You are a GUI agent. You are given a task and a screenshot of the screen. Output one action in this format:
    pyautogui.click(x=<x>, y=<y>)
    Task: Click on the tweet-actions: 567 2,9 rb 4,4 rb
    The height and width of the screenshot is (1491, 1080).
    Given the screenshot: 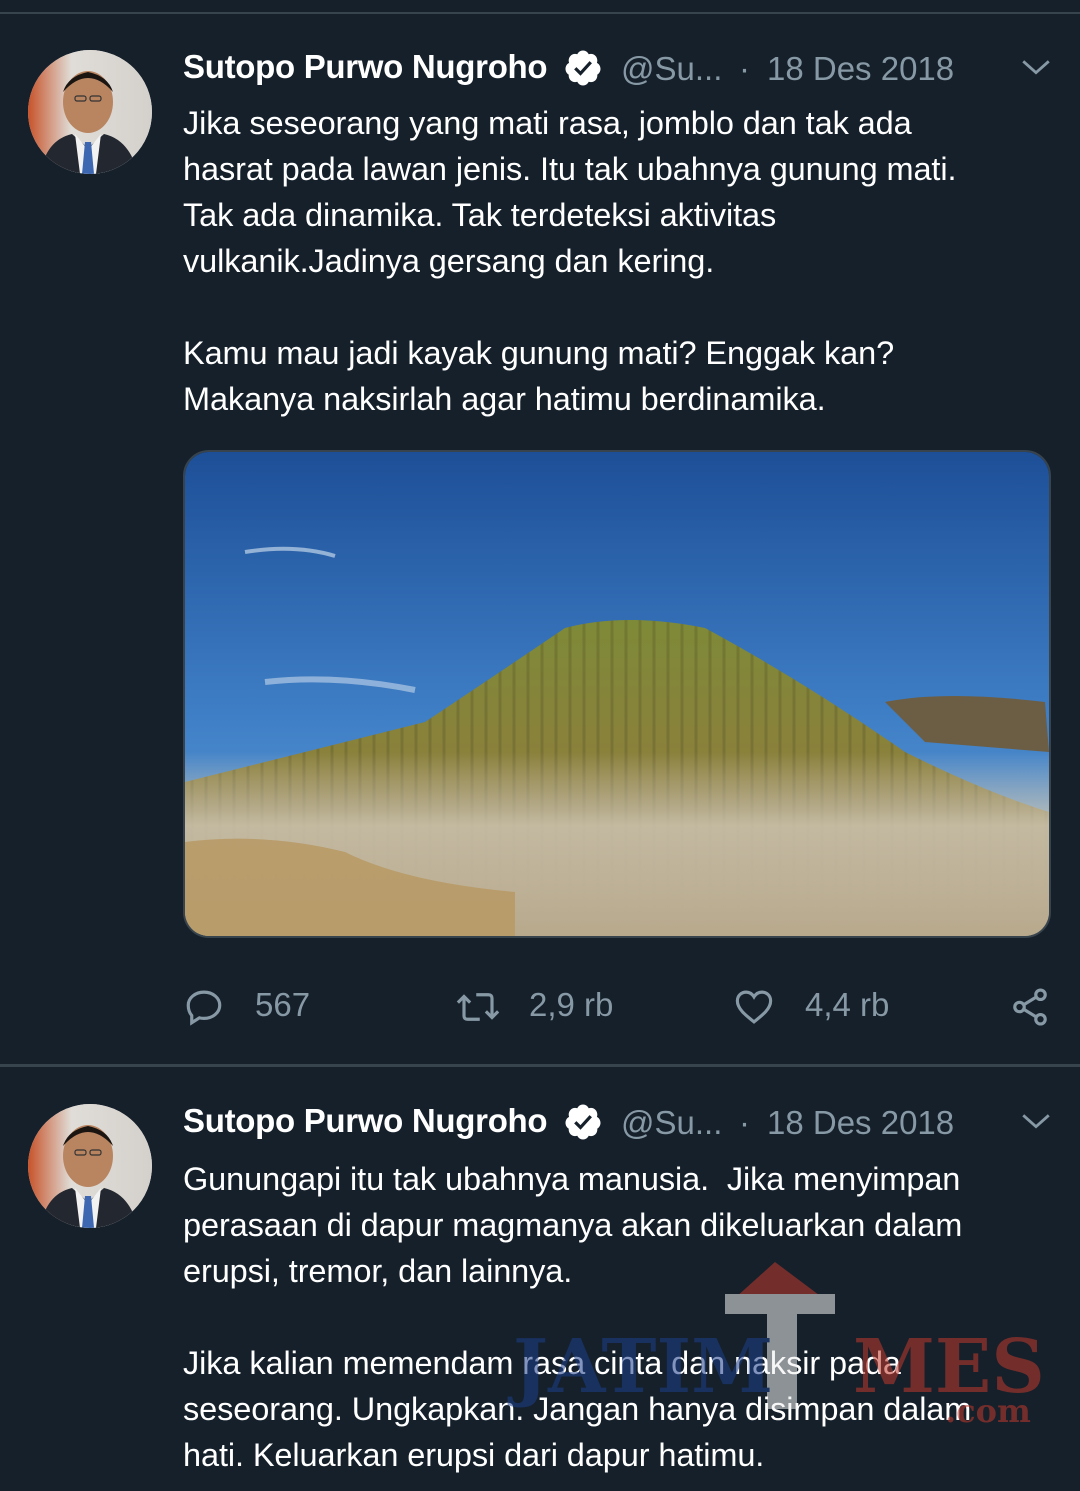 What is the action you would take?
    pyautogui.click(x=623, y=1007)
    